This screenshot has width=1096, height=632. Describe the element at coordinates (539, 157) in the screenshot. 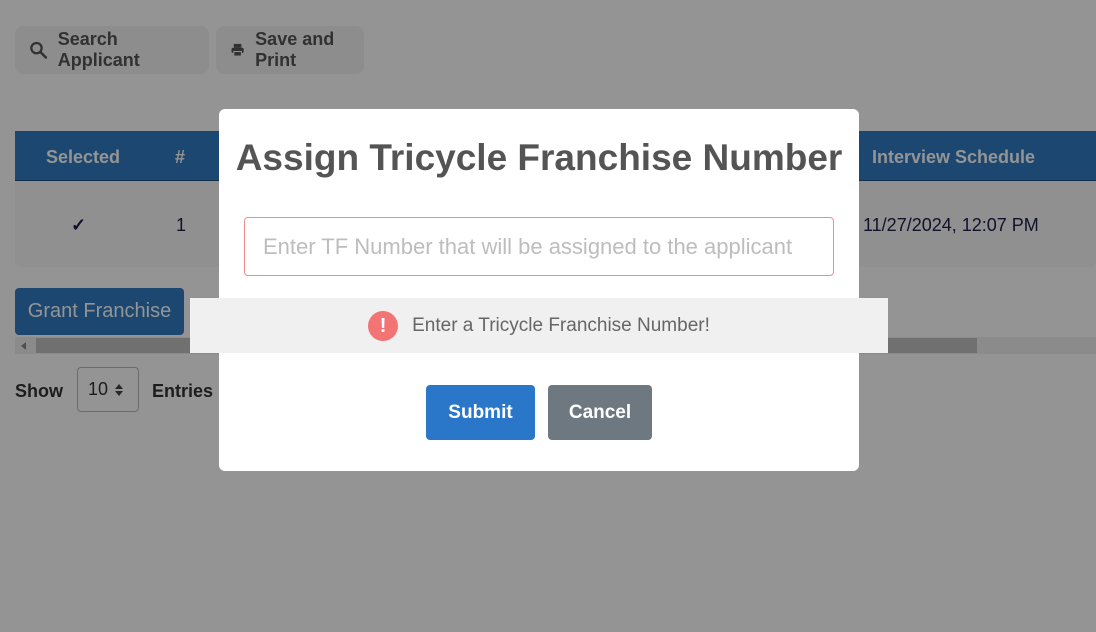

I see `dialog-title: Assign Tricycle Franchise Number` at that location.